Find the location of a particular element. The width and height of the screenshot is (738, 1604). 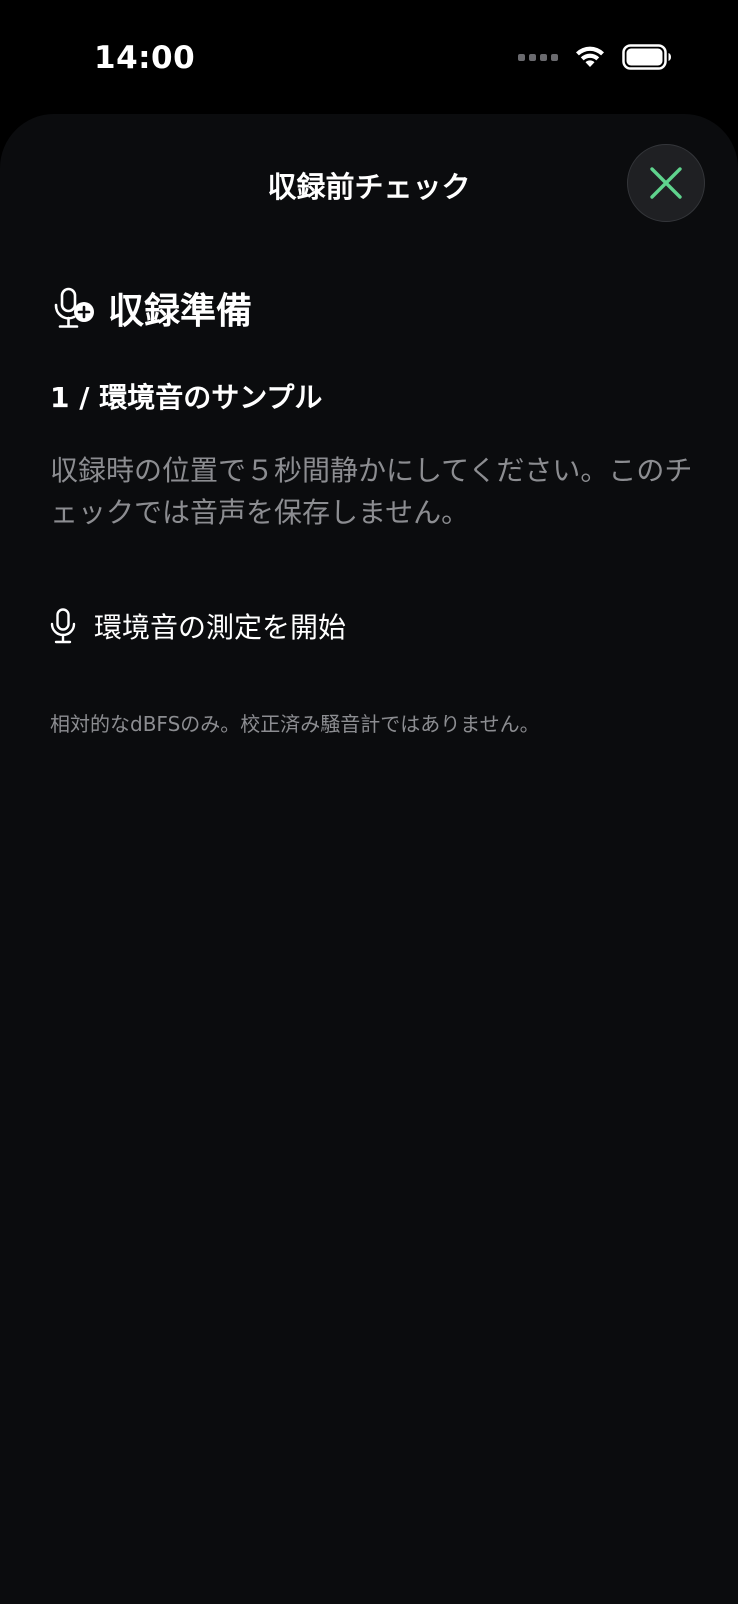

status-time: 14:00 is located at coordinates (145, 58).